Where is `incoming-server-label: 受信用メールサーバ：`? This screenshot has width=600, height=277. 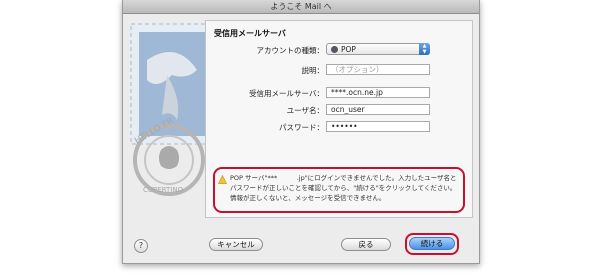 incoming-server-label: 受信用メールサーバ： is located at coordinates (286, 93).